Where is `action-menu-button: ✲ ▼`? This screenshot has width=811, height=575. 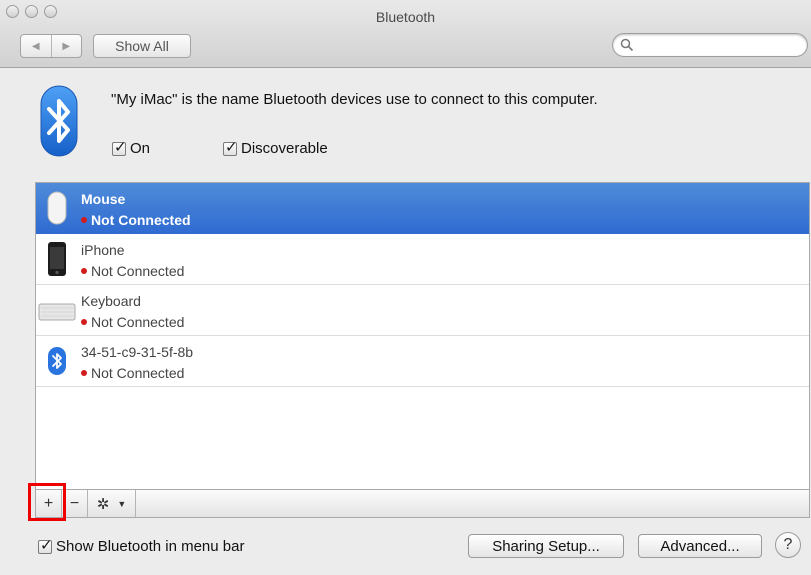 action-menu-button: ✲ ▼ is located at coordinates (112, 503).